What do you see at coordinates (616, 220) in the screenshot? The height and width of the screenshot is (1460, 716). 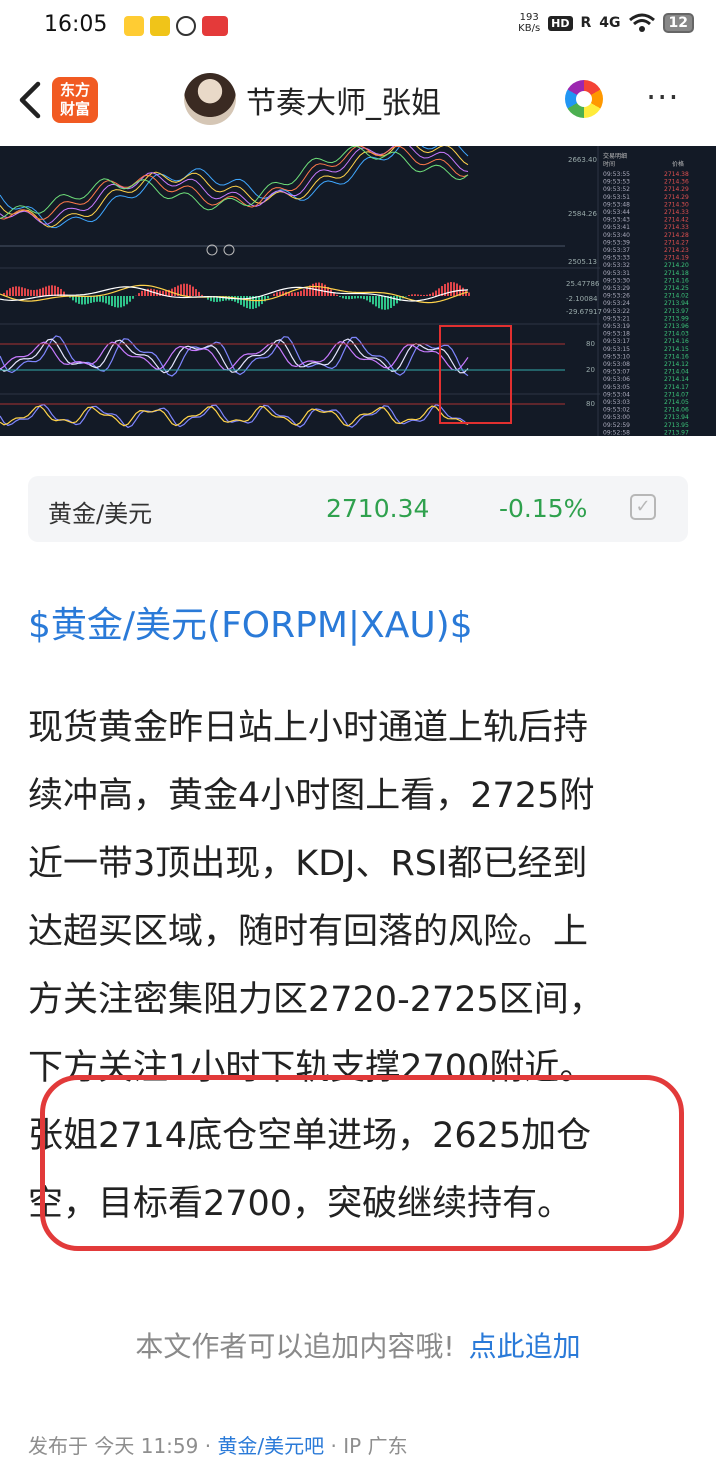 I see `trade-time: 09:53:43` at bounding box center [616, 220].